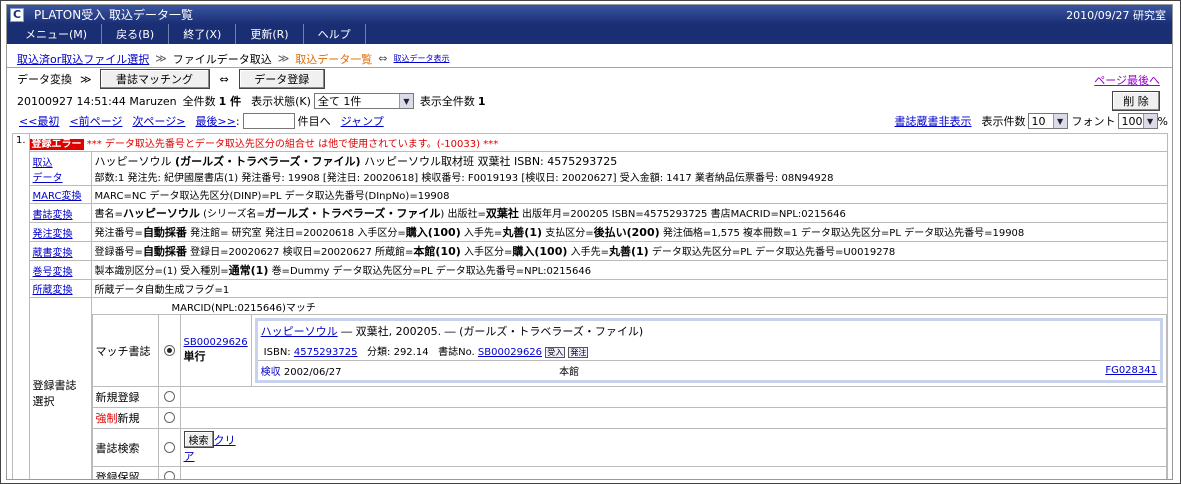 Image resolution: width=1181 pixels, height=484 pixels. I want to click on breadcrumb-sep: ≫, so click(283, 58).